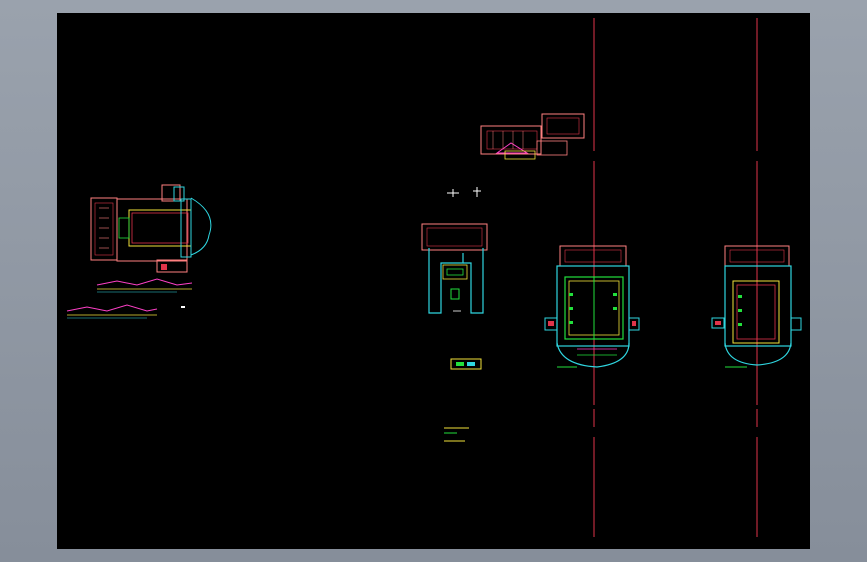 The height and width of the screenshot is (562, 867). What do you see at coordinates (464, 192) in the screenshot?
I see `section-marker` at bounding box center [464, 192].